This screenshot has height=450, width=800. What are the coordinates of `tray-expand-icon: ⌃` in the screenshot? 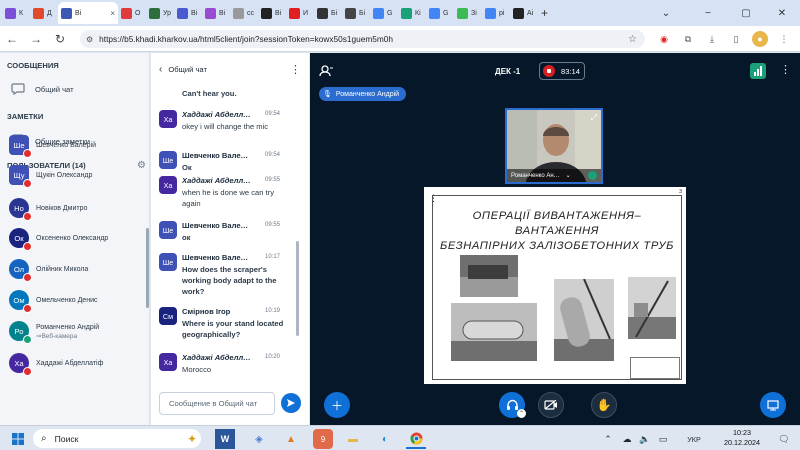 It's located at (608, 439).